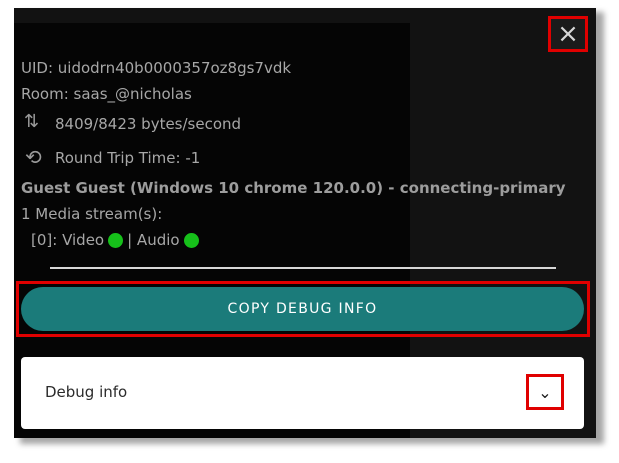  I want to click on debug-info-label: Debug info, so click(86, 392).